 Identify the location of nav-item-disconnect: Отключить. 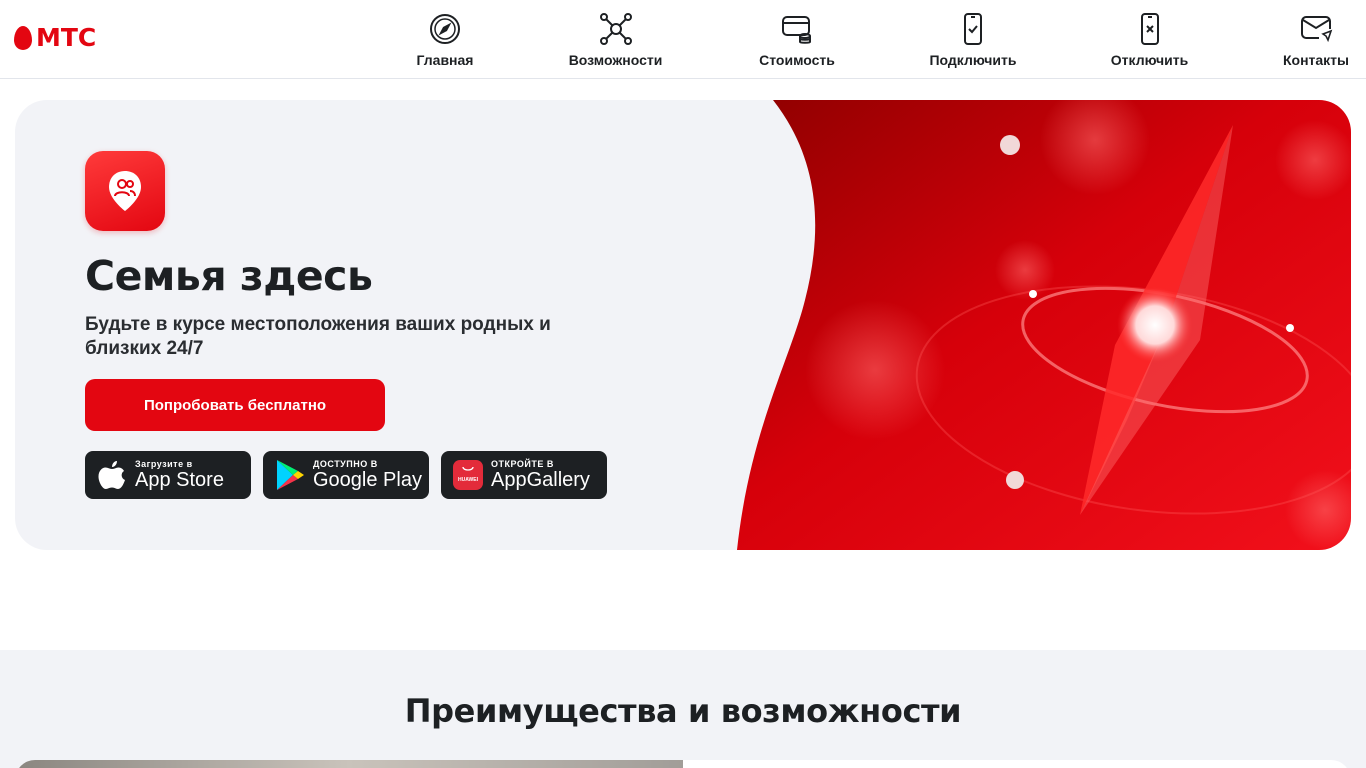
(1149, 42).